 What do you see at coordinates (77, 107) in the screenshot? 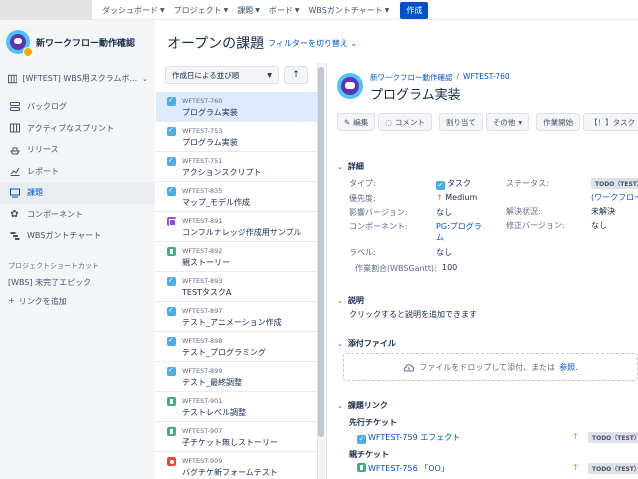
I see `sidebar-item-backlog: バックログ` at bounding box center [77, 107].